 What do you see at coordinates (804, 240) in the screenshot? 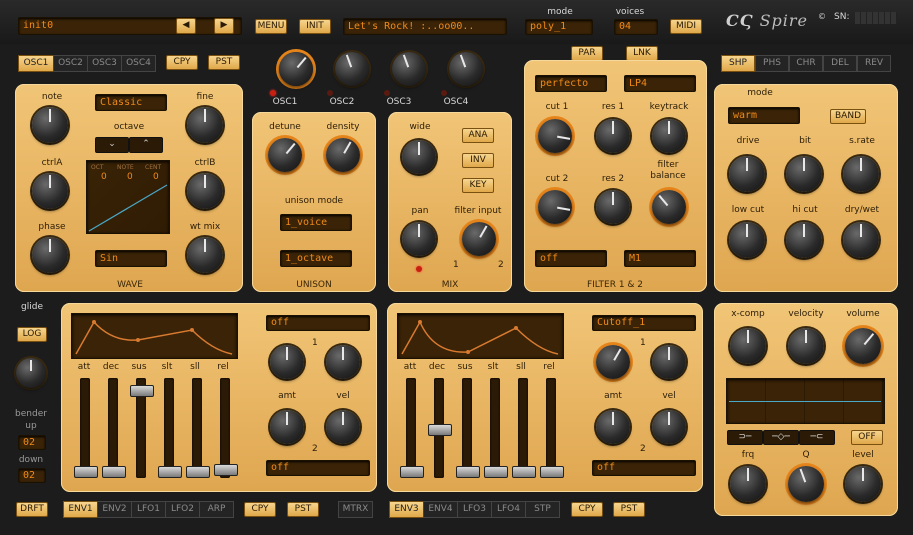
I see `hicut-knob` at bounding box center [804, 240].